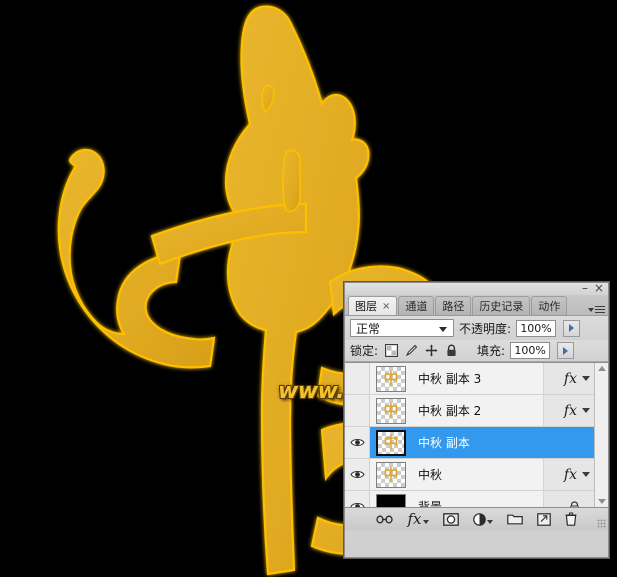  What do you see at coordinates (482, 519) in the screenshot?
I see `new-adjustment-layer-icon` at bounding box center [482, 519].